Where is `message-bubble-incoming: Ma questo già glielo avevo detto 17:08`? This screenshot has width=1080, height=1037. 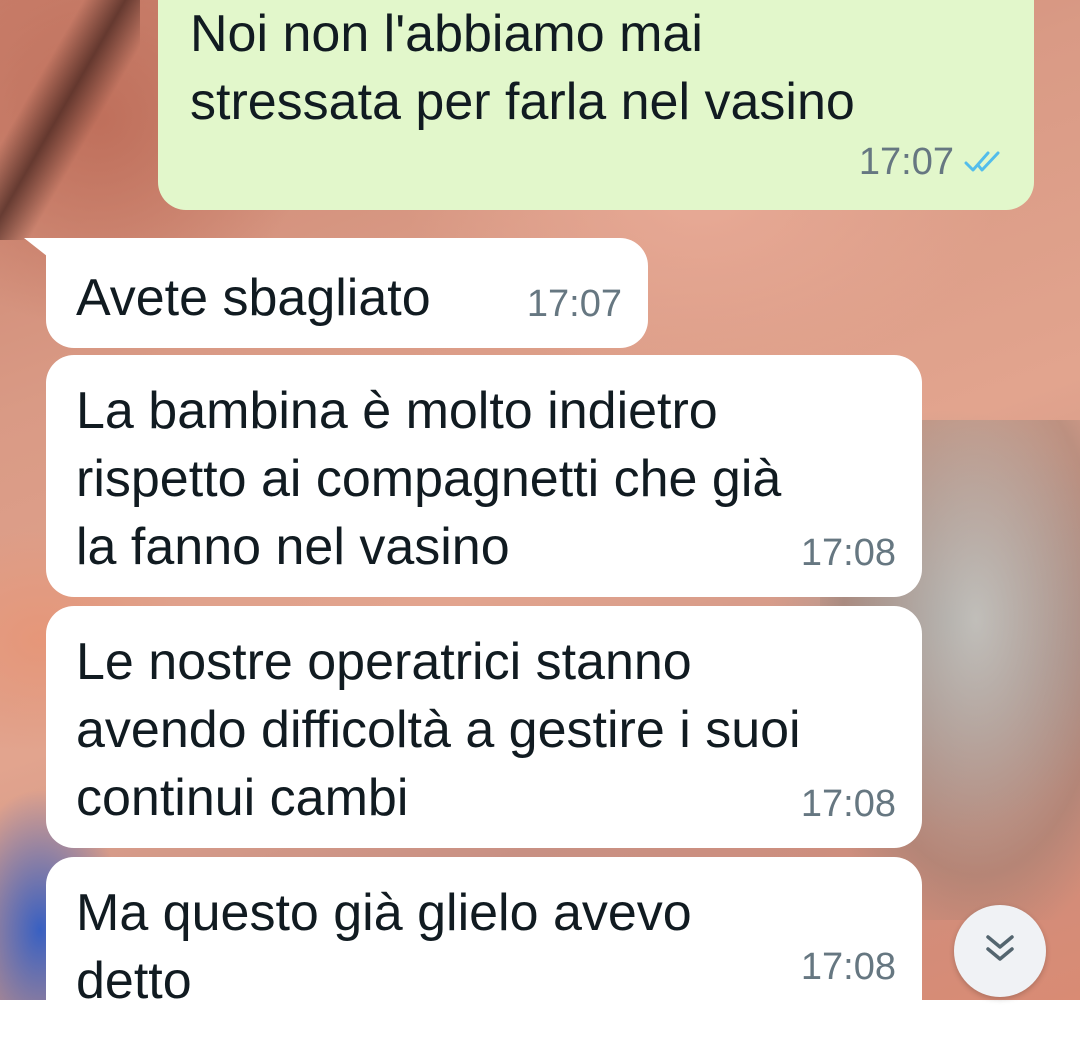
message-bubble-incoming: Ma questo già glielo avevo detto 17:08 is located at coordinates (484, 947).